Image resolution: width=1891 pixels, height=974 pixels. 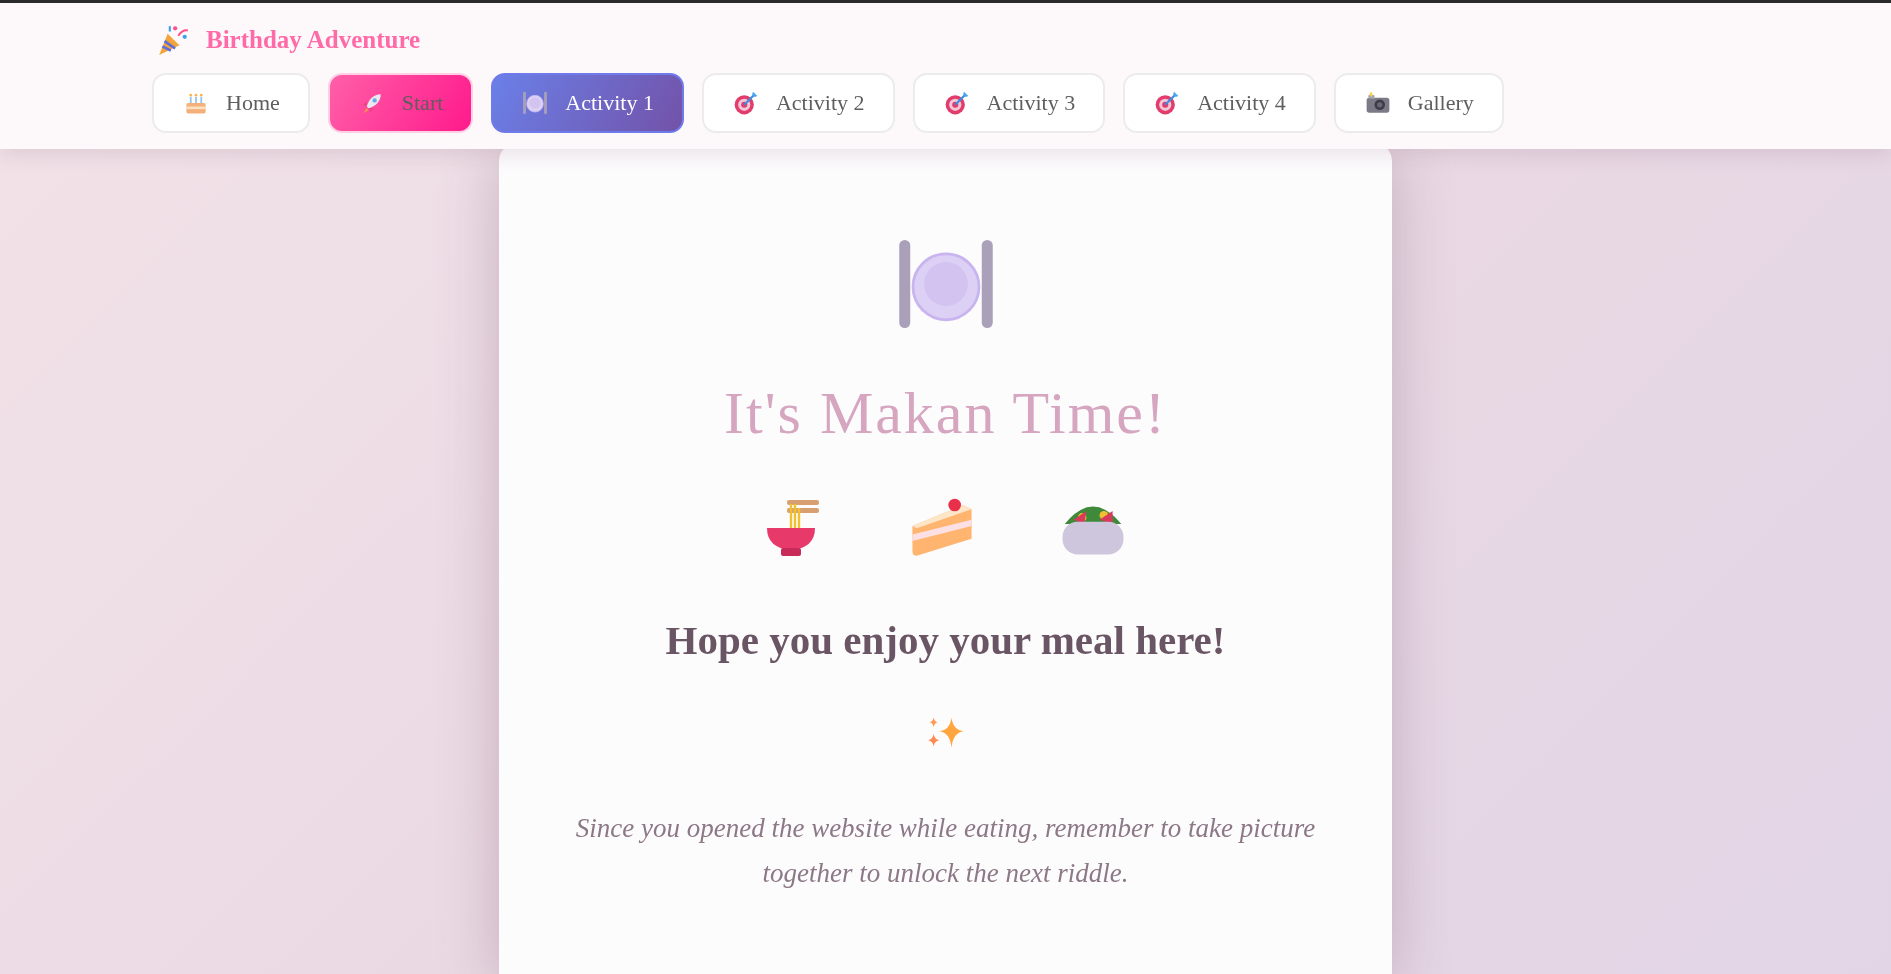 I want to click on party-popper-icon, so click(x=173, y=40).